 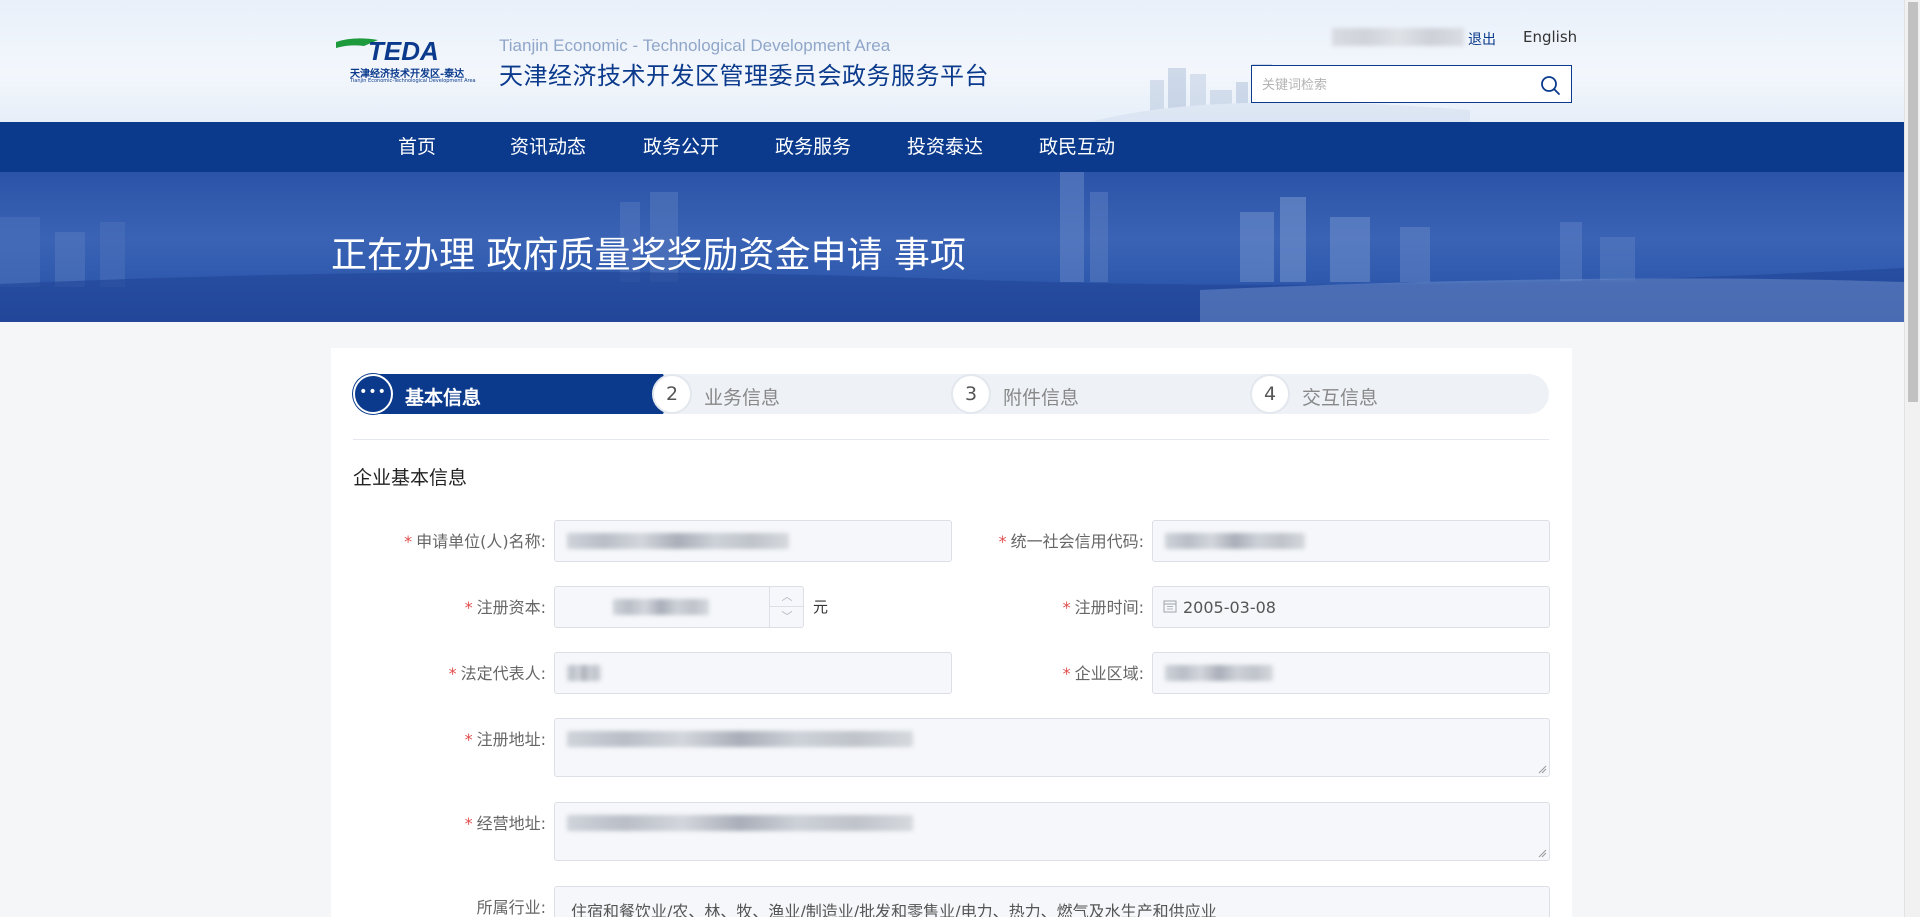 What do you see at coordinates (1077, 147) in the screenshot?
I see `nav-item-interaction: 政民互动` at bounding box center [1077, 147].